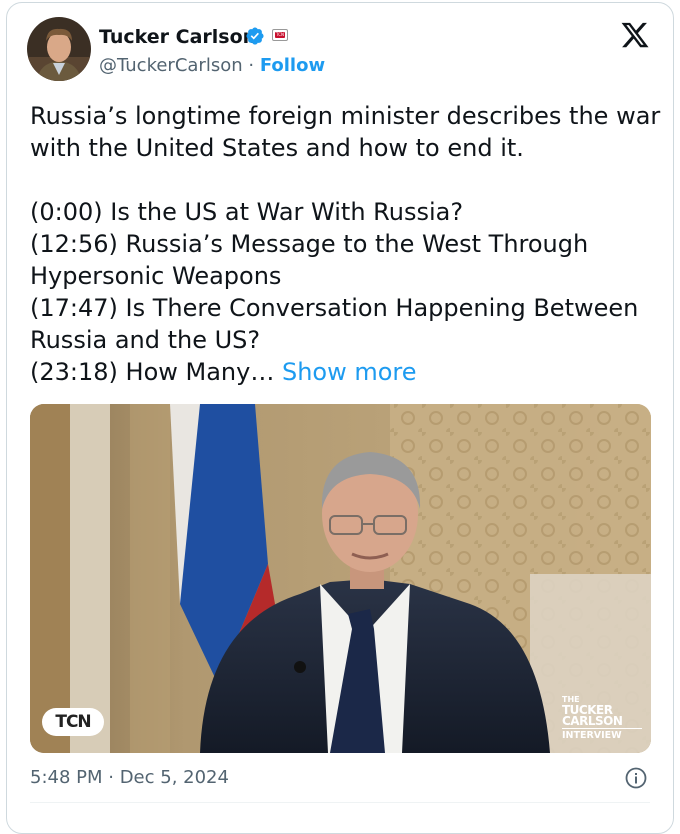 Image resolution: width=680 pixels, height=834 pixels. I want to click on tweet-line: (0:00) Is the US at War With Russia?, so click(247, 212).